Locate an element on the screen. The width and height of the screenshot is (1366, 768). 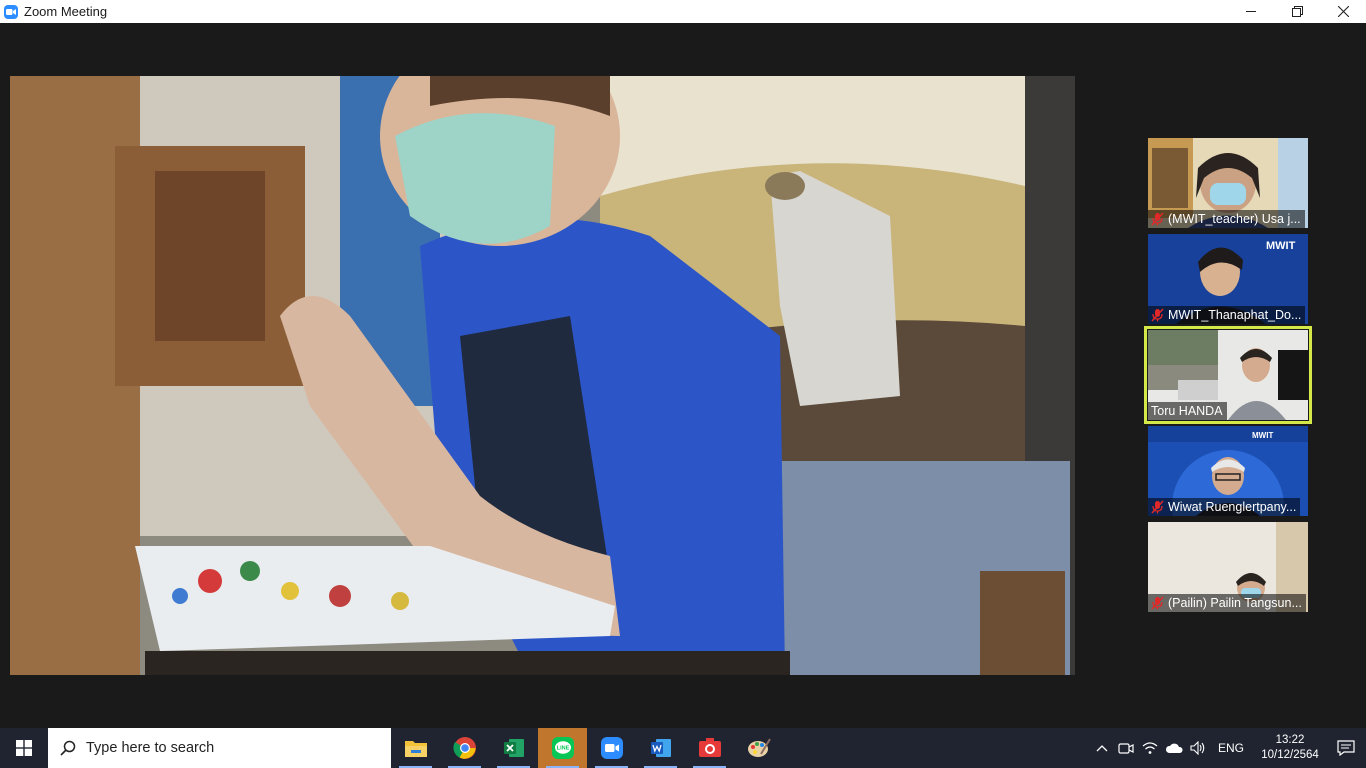
word-icon is located at coordinates (660, 748).